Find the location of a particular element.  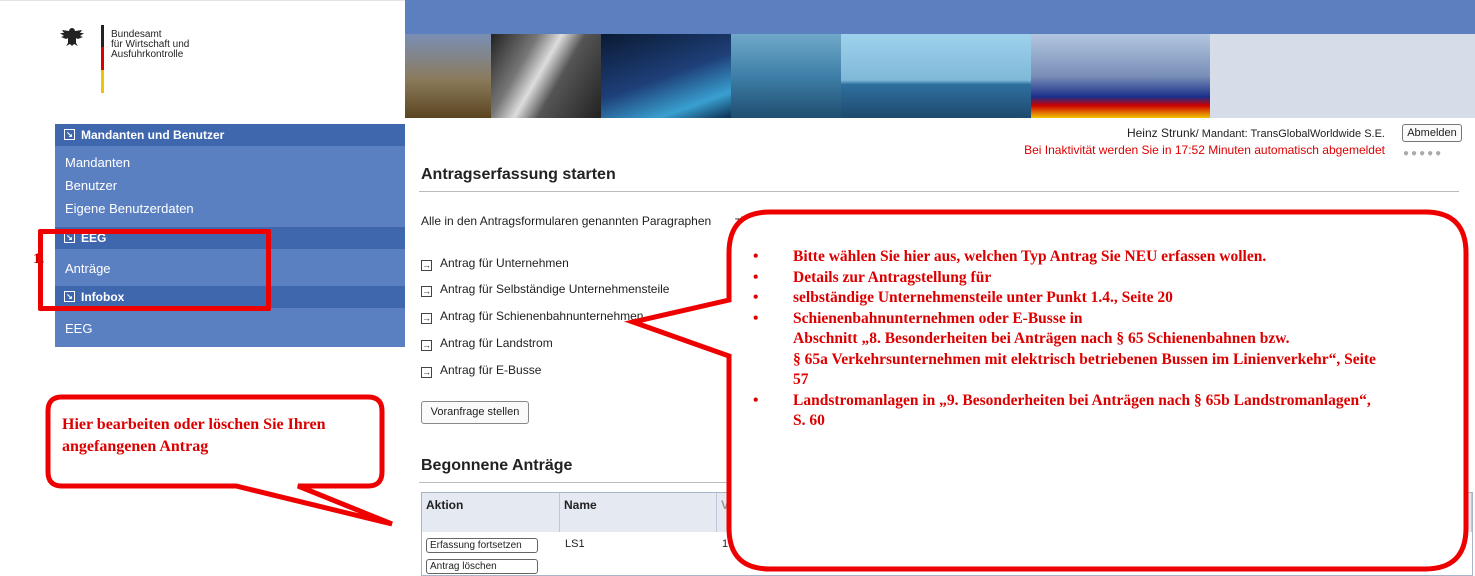

sidebar-section-body: Mandanten Benutzer Eigene Benutzerdaten is located at coordinates (230, 186).